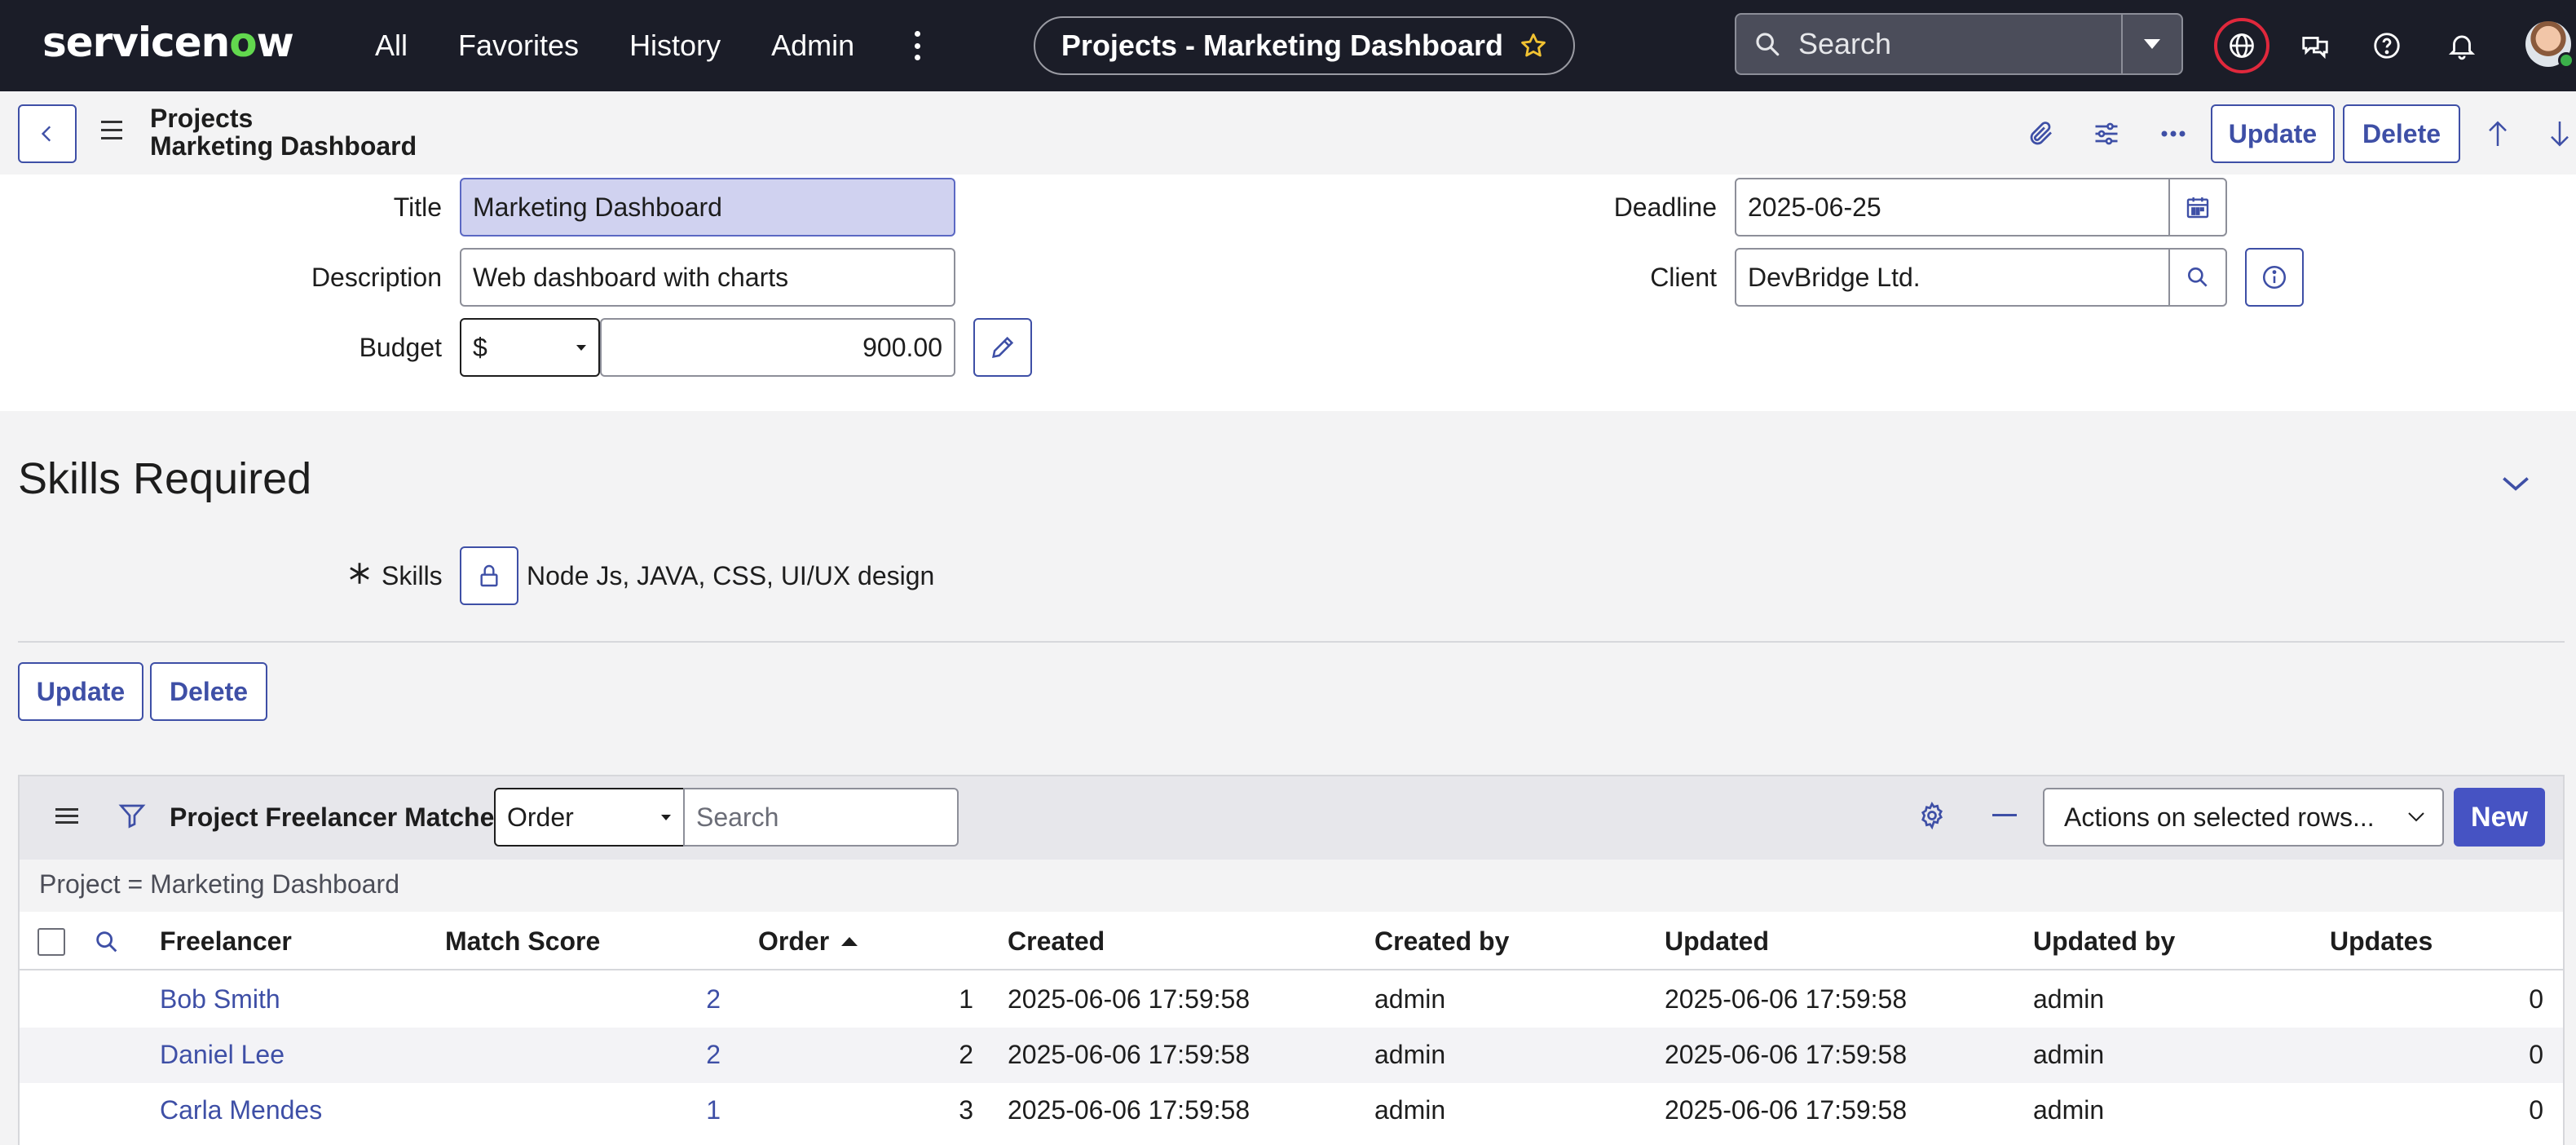 The image size is (2576, 1145). What do you see at coordinates (966, 999) in the screenshot?
I see `order-value: 1` at bounding box center [966, 999].